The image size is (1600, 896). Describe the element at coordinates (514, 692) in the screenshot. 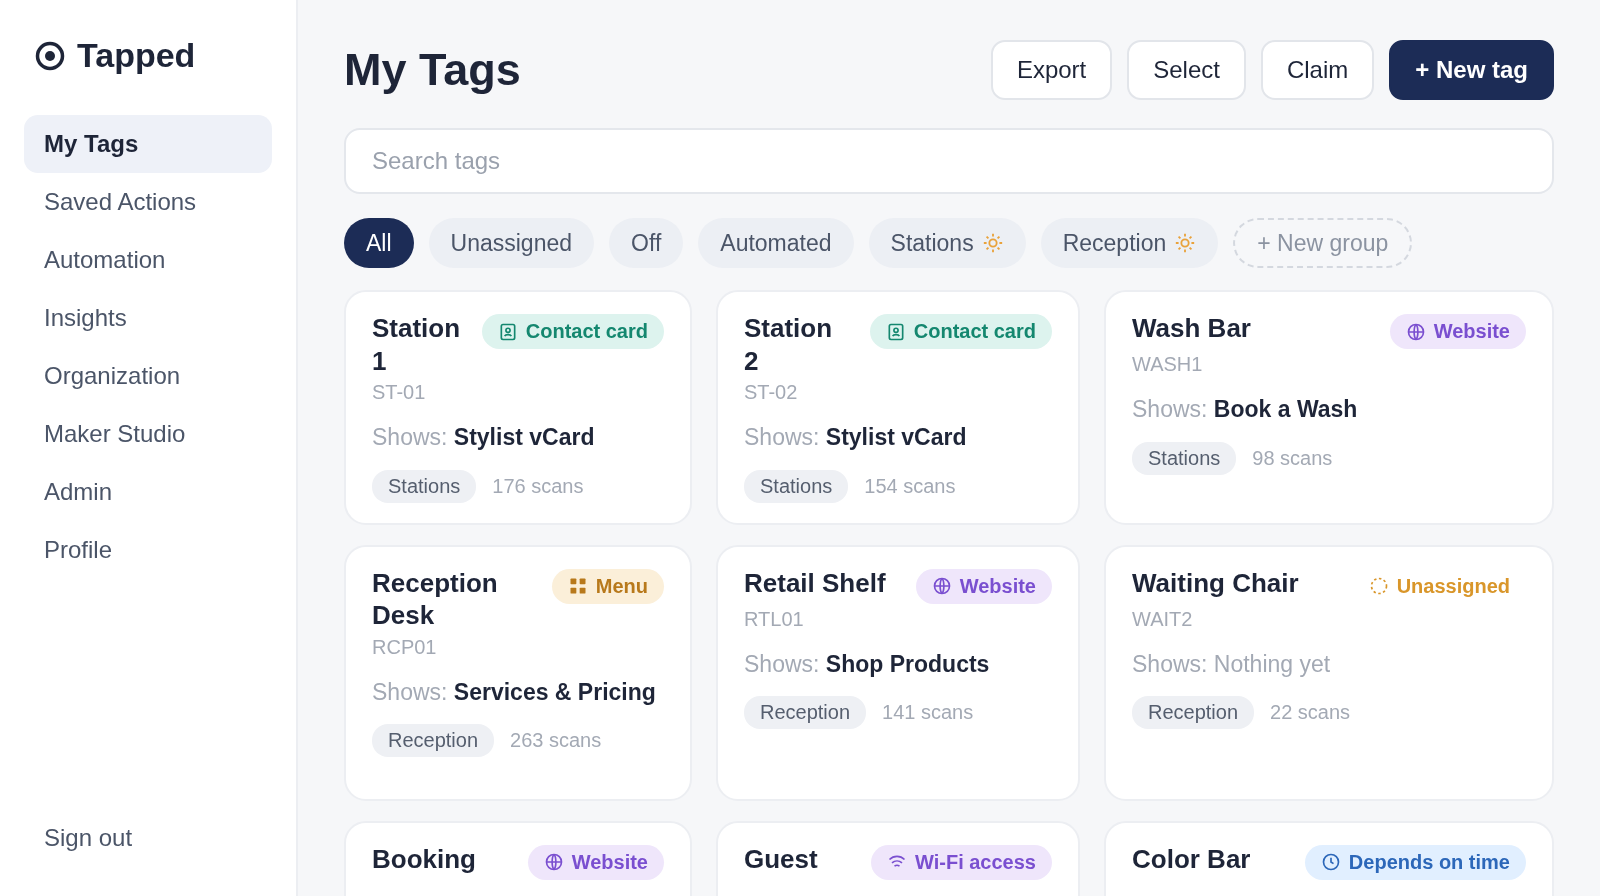

I see `shows-text: Shows: Services & Pricing` at that location.